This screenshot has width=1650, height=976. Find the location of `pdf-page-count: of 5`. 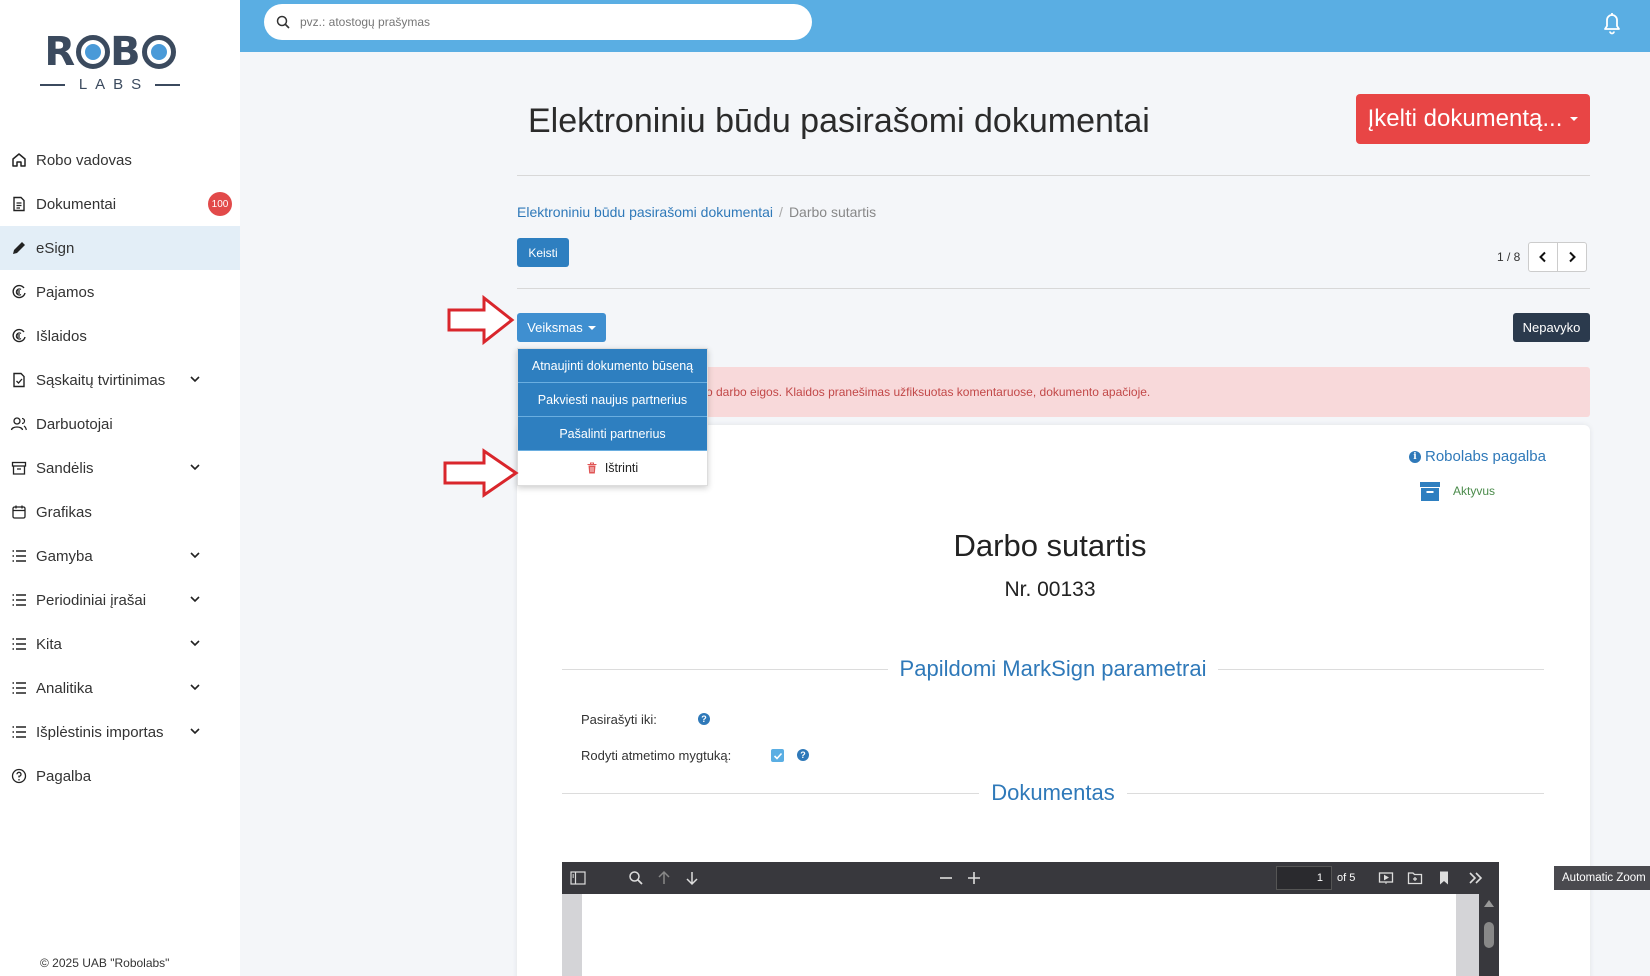

pdf-page-count: of 5 is located at coordinates (1346, 878).